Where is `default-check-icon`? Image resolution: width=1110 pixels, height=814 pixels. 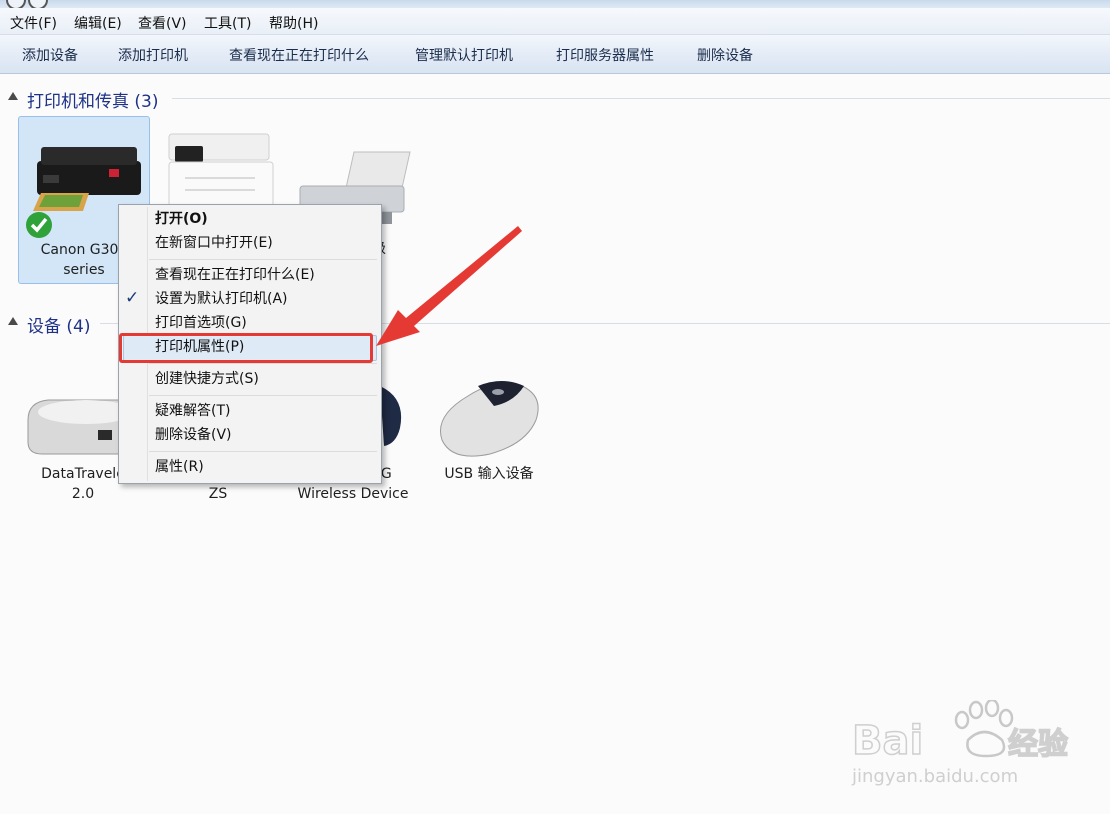 default-check-icon is located at coordinates (39, 225).